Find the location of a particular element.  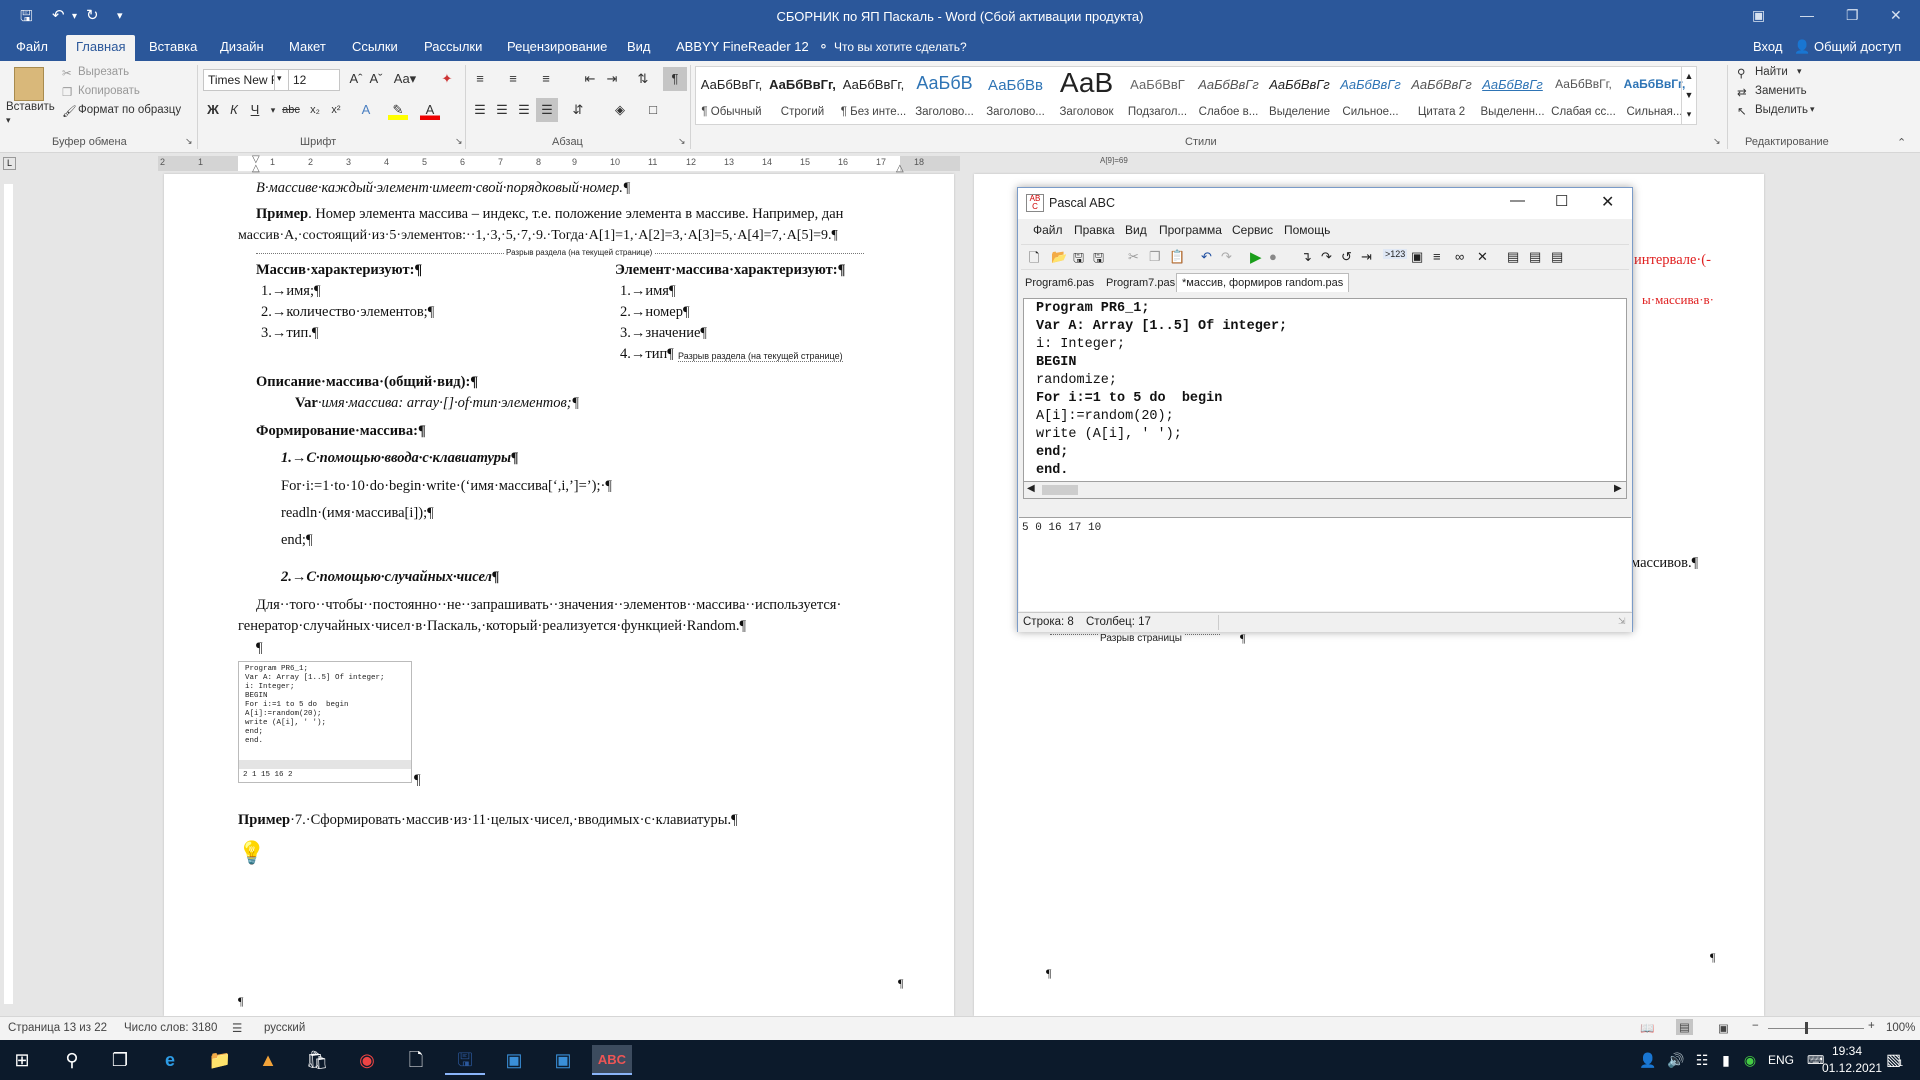

paste-icon: 📋 is located at coordinates (1177, 257).